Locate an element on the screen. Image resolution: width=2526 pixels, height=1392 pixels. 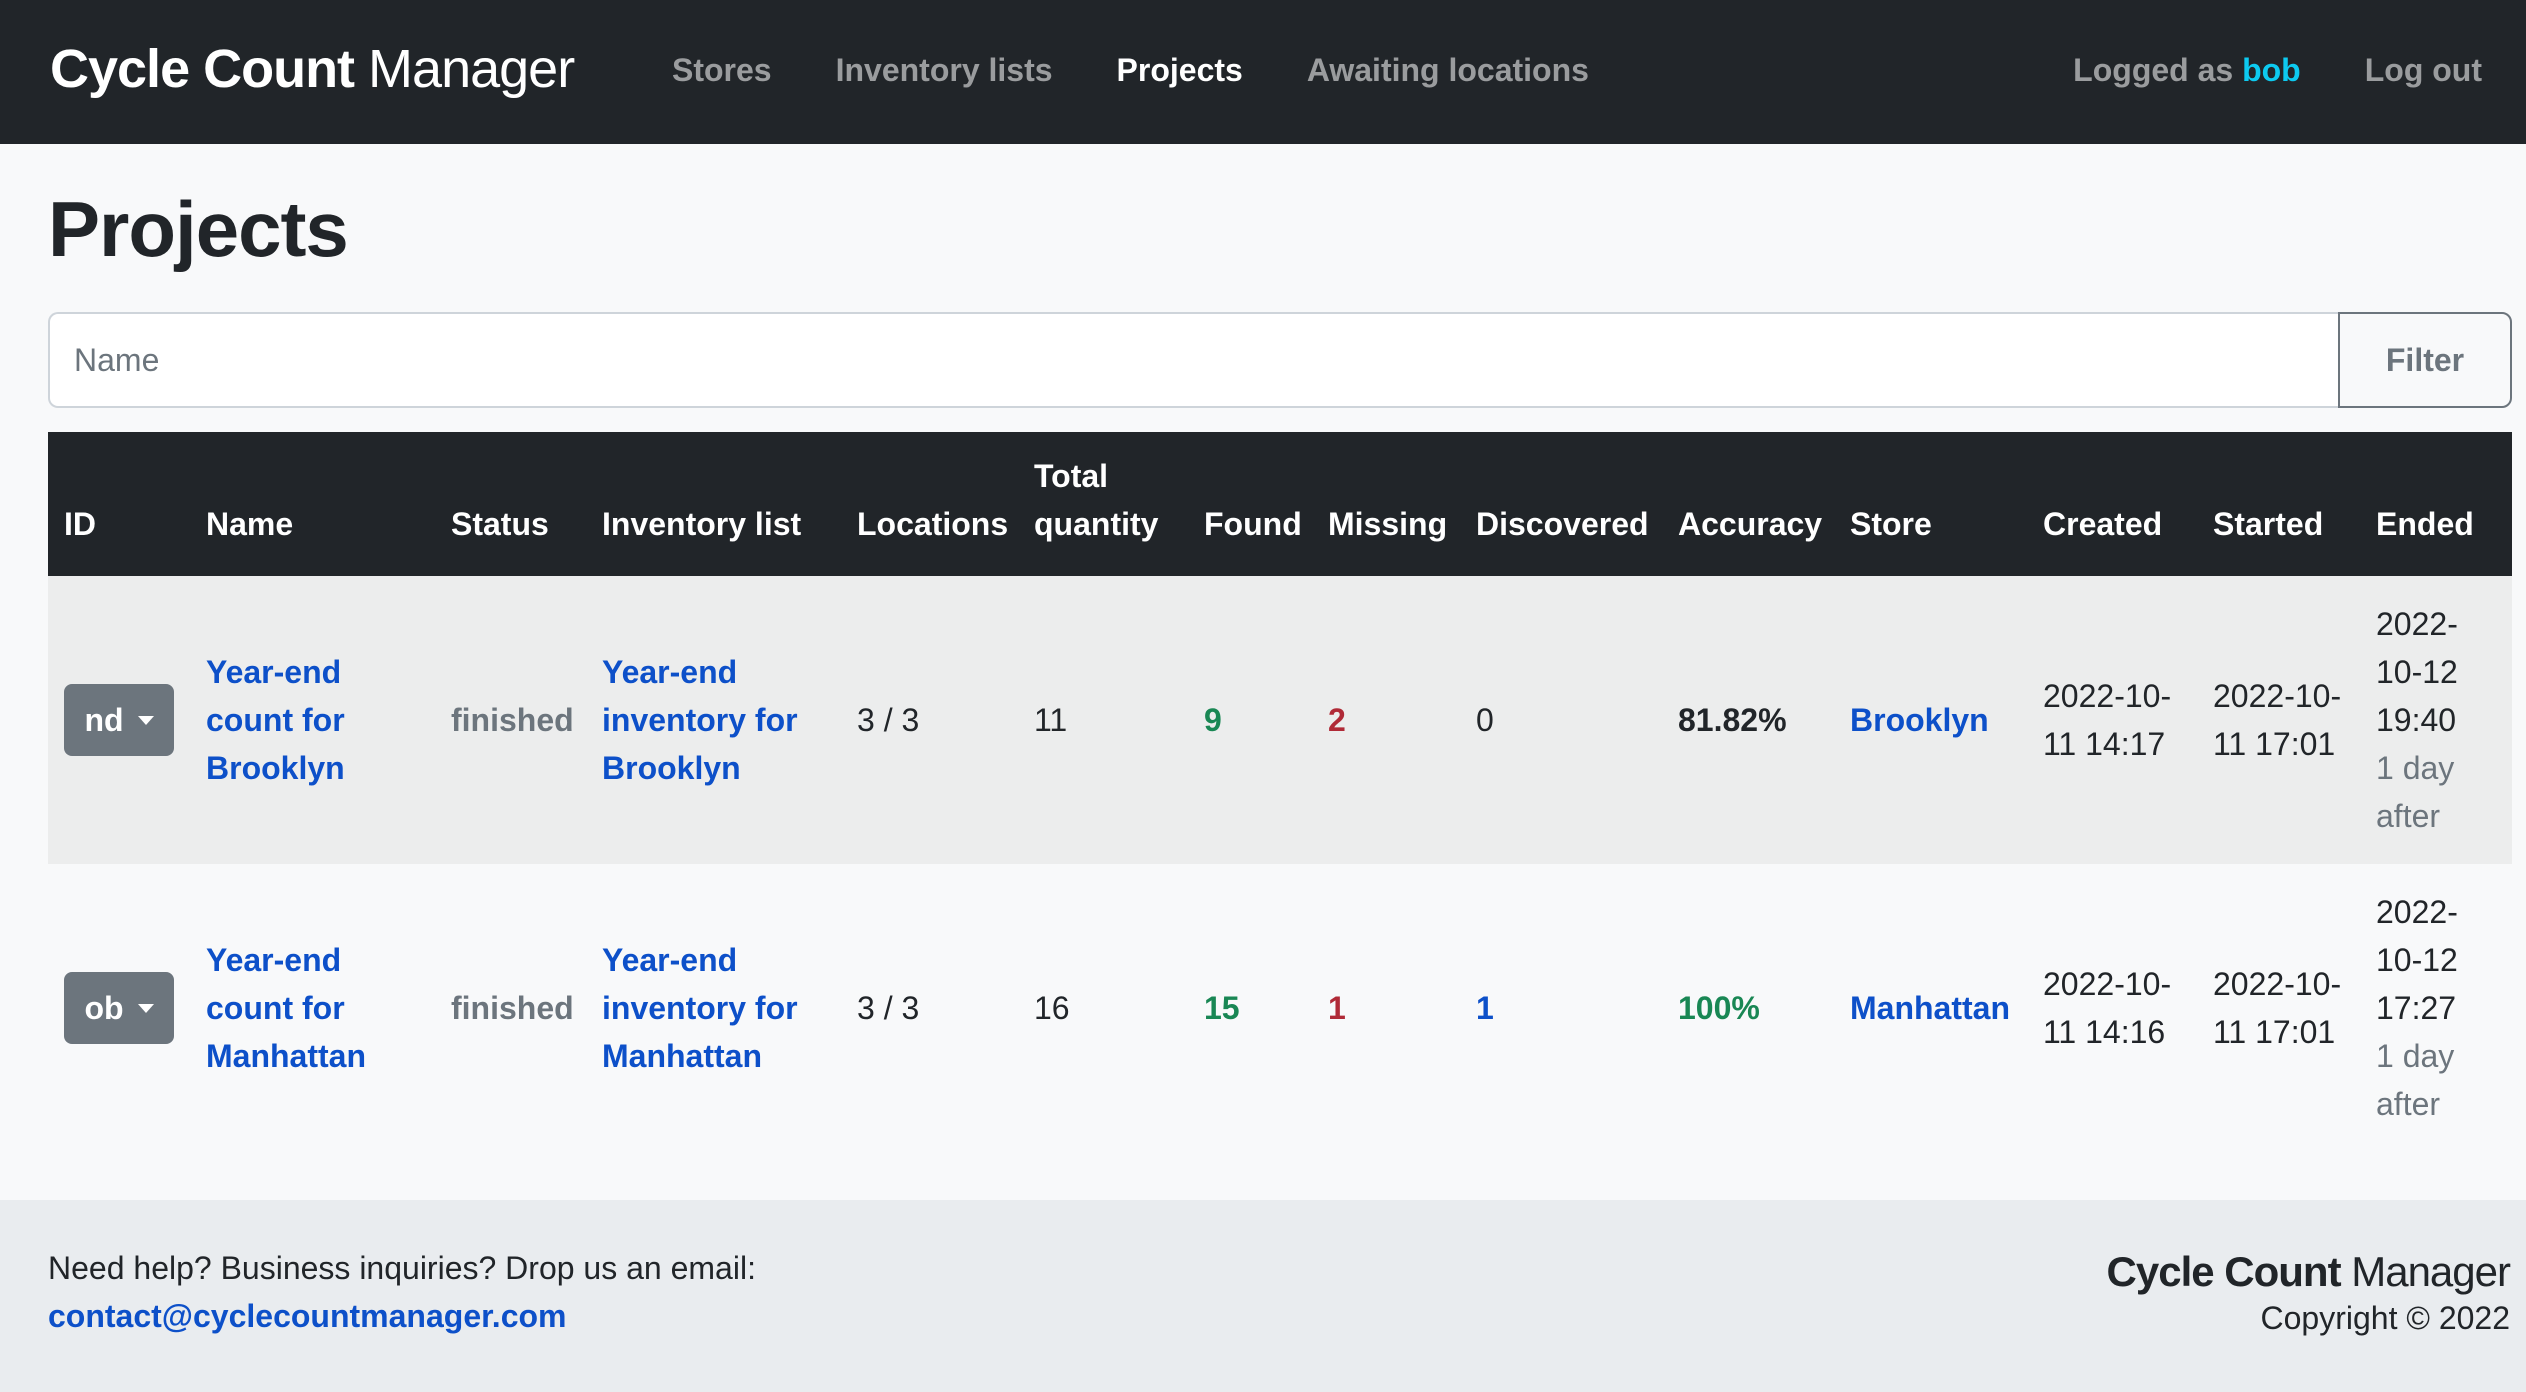
cell-found: 9 is located at coordinates (1250, 720).